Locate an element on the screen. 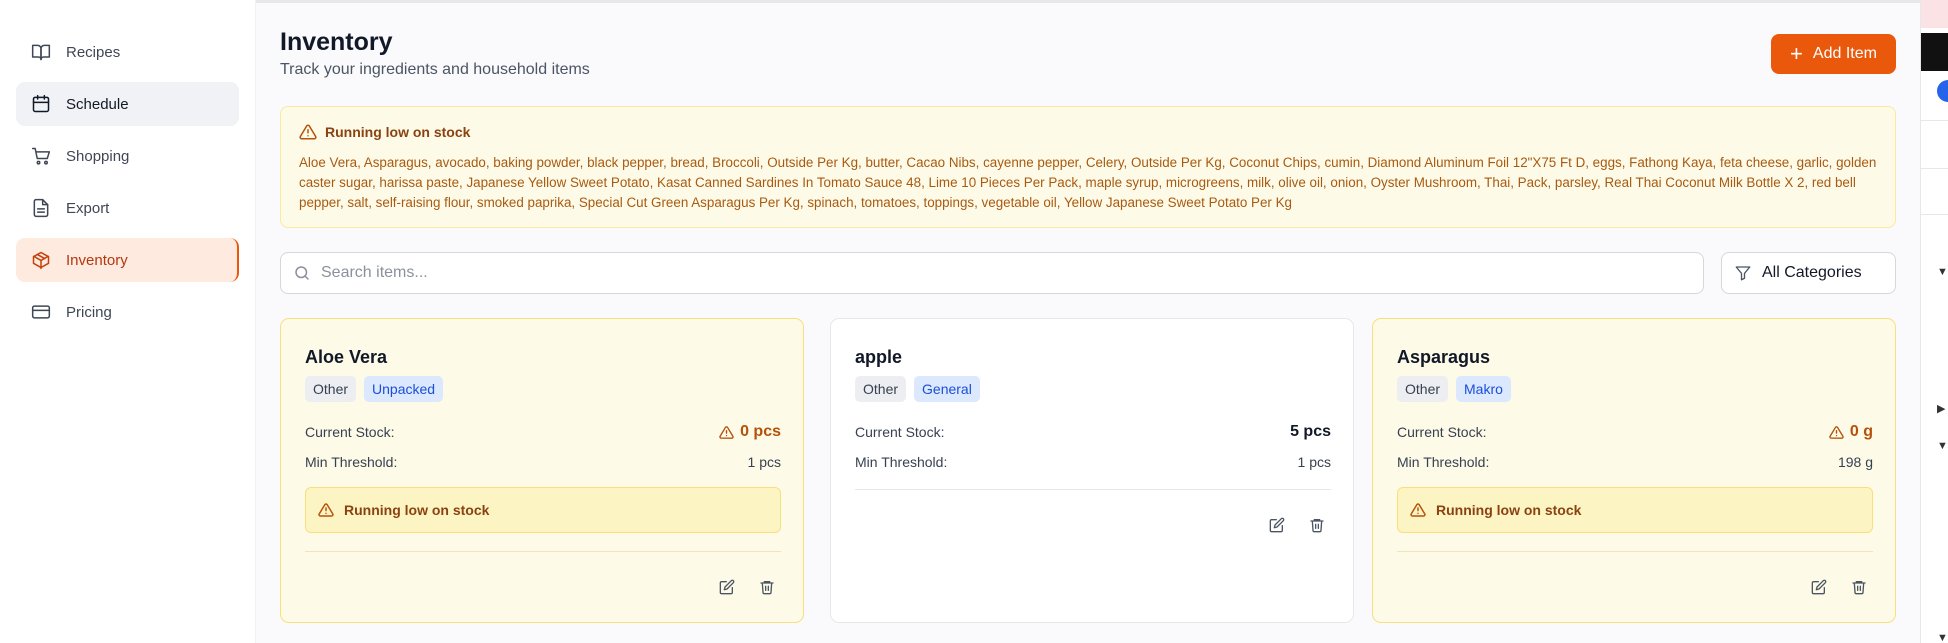  sidebar-item-export: Export is located at coordinates (127, 208).